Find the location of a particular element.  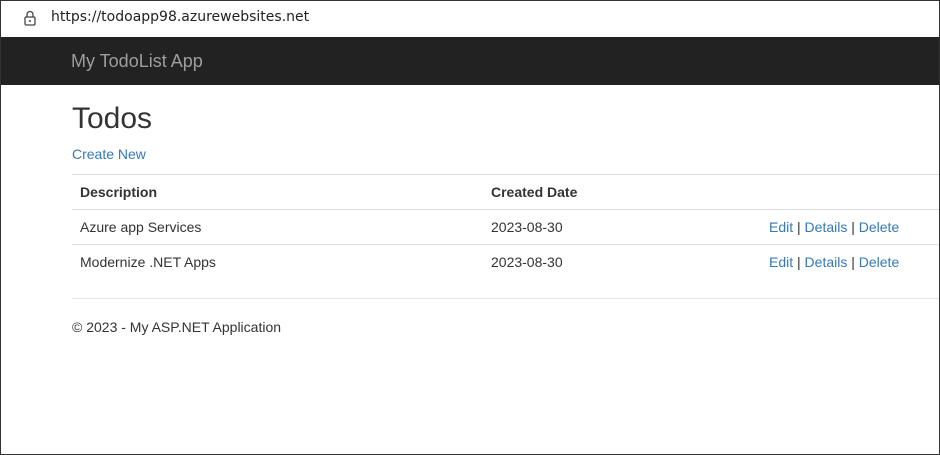

header-description: Description is located at coordinates (119, 192).